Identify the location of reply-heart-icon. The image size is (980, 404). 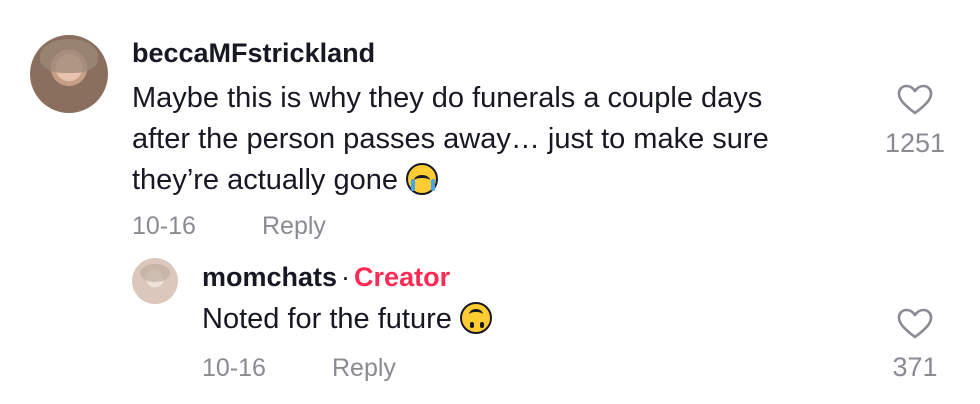
(915, 324).